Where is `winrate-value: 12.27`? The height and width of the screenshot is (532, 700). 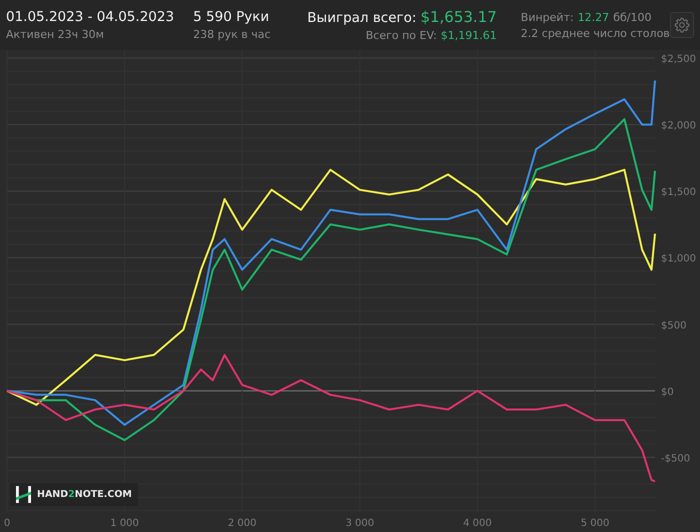 winrate-value: 12.27 is located at coordinates (594, 17).